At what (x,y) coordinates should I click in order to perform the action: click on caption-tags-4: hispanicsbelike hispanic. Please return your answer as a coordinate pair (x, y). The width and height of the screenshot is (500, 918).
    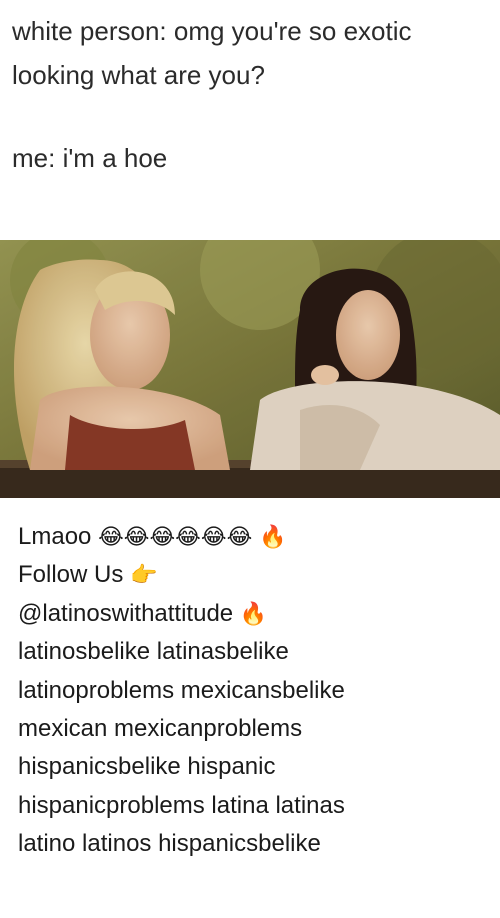
    Looking at the image, I should click on (147, 767).